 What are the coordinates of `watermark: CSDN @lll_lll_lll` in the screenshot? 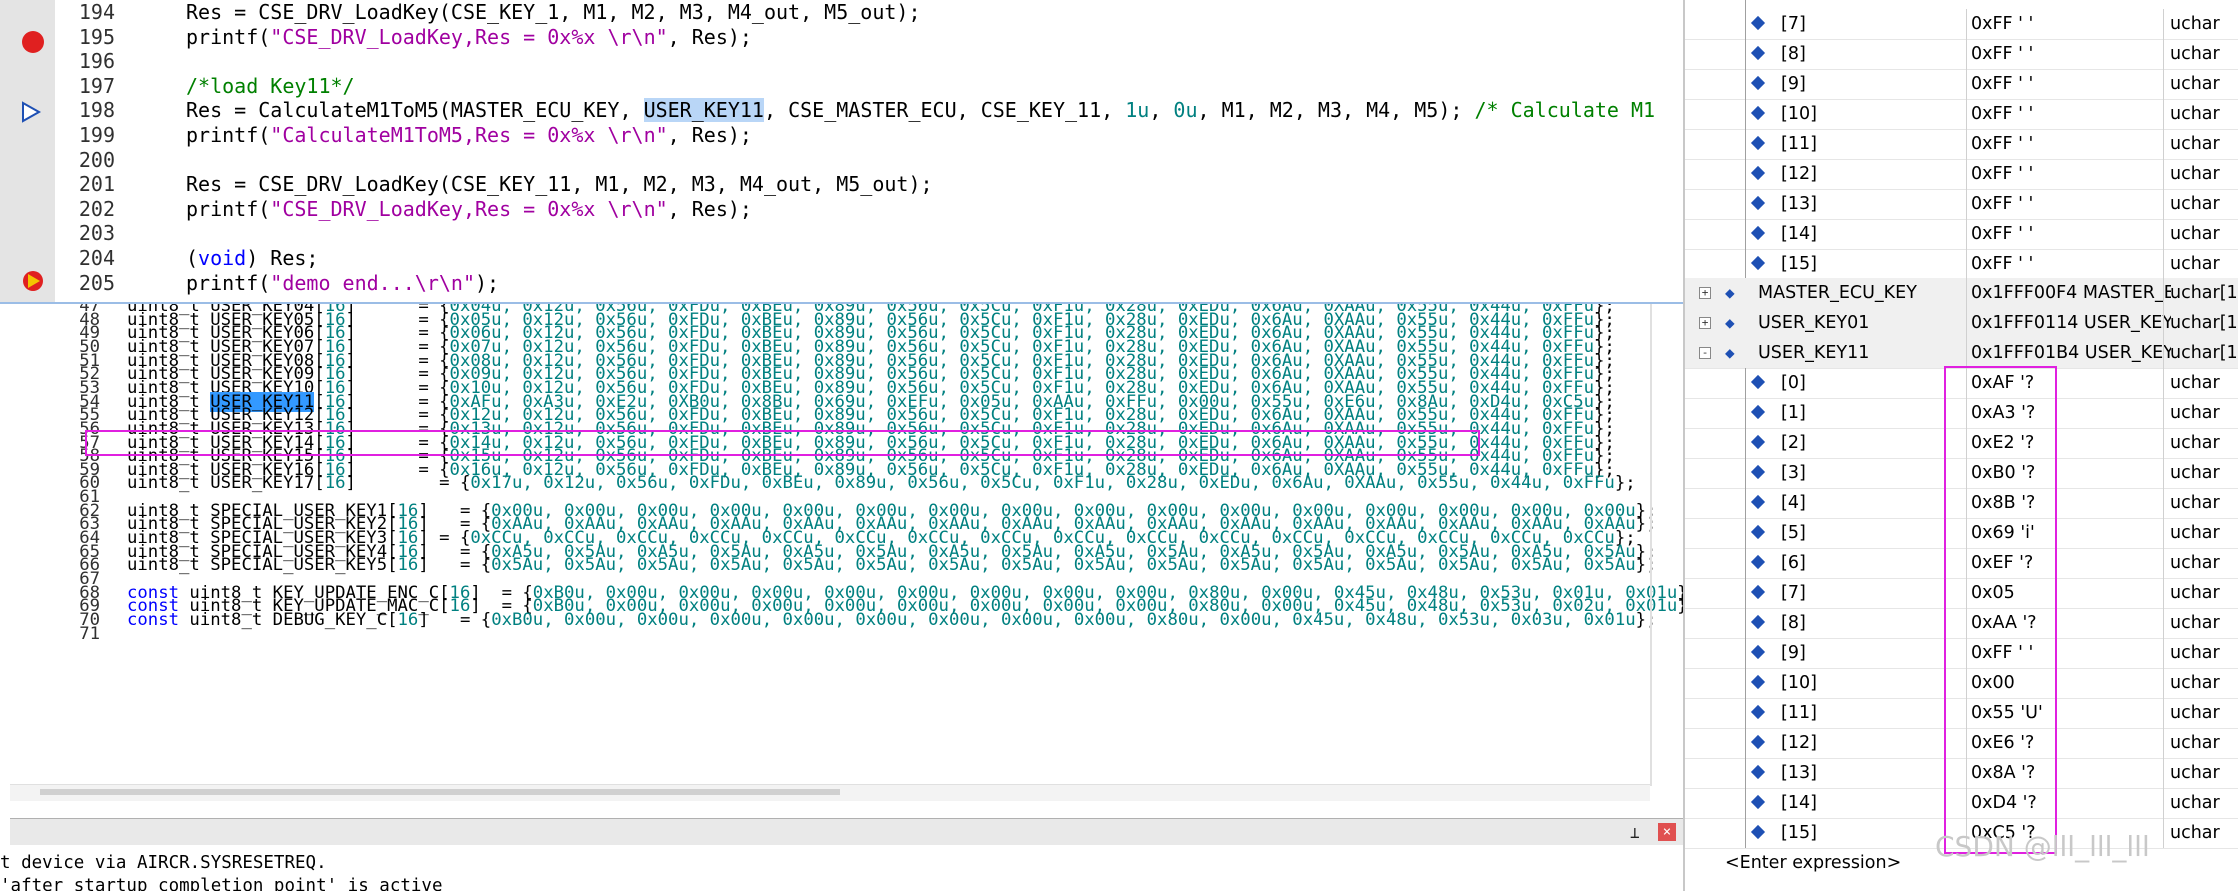 It's located at (2042, 846).